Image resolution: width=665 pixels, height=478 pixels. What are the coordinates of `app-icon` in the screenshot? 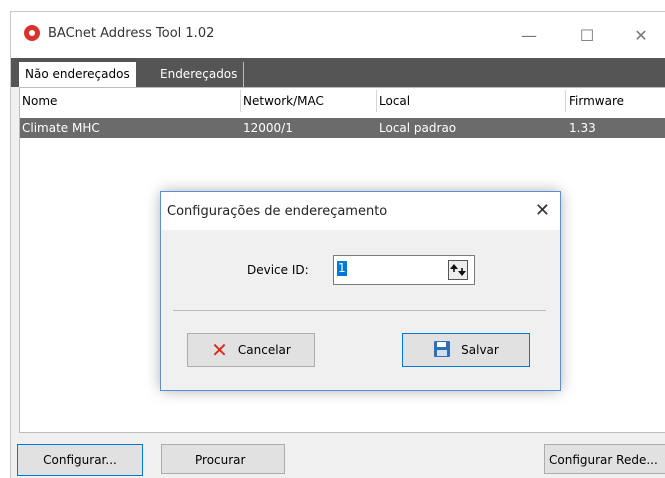 It's located at (32, 33).